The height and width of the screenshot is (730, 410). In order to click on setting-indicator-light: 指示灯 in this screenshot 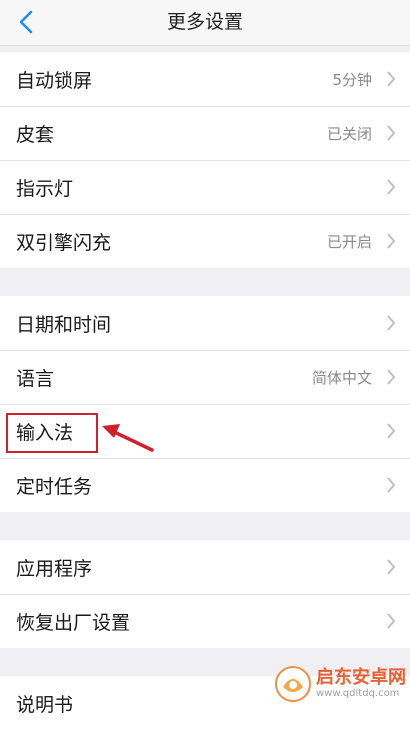, I will do `click(205, 187)`.